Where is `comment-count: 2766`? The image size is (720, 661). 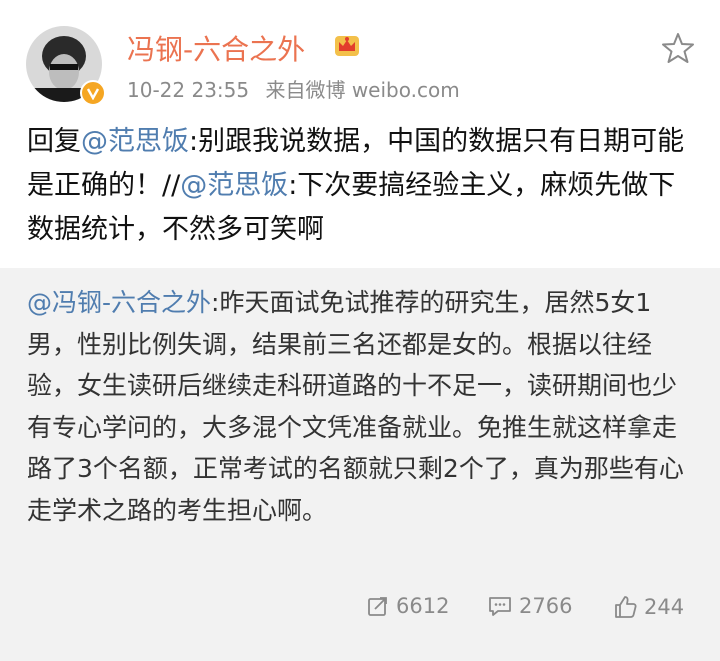 comment-count: 2766 is located at coordinates (546, 606).